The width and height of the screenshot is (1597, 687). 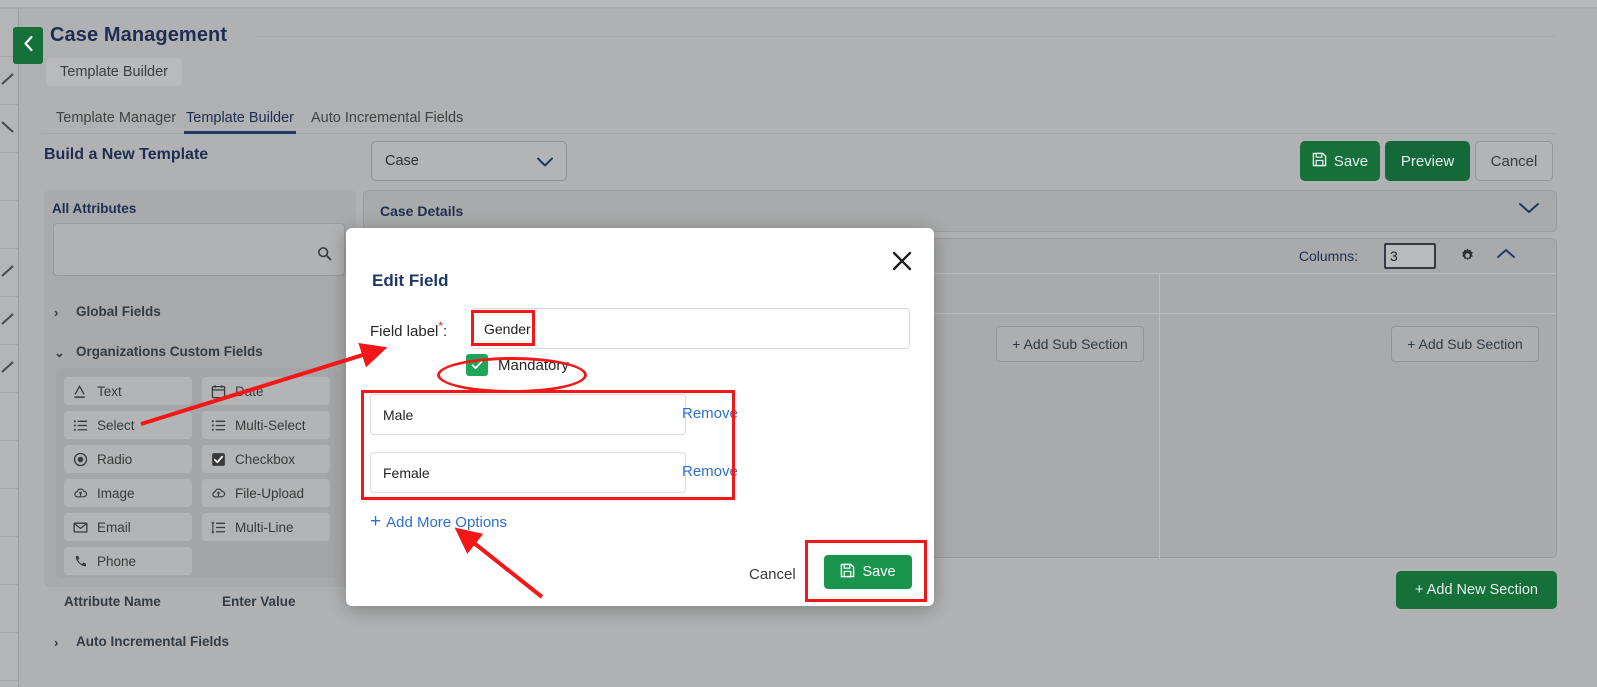 What do you see at coordinates (128, 527) in the screenshot?
I see `field-type-email: Email` at bounding box center [128, 527].